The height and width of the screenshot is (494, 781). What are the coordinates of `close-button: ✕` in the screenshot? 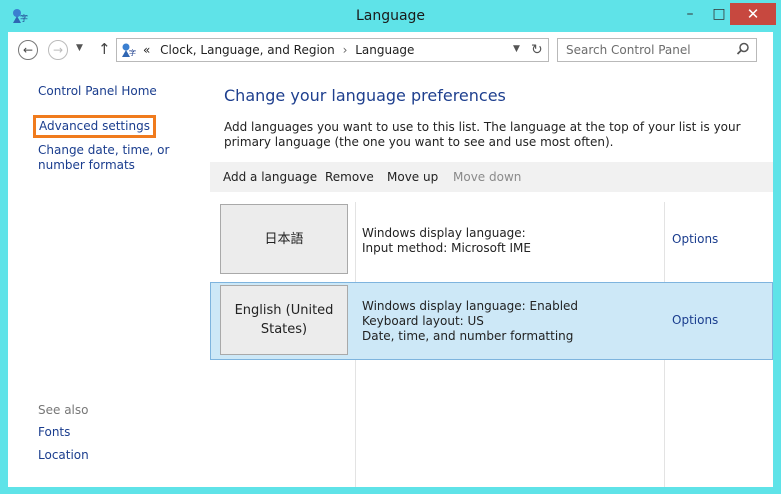 It's located at (753, 14).